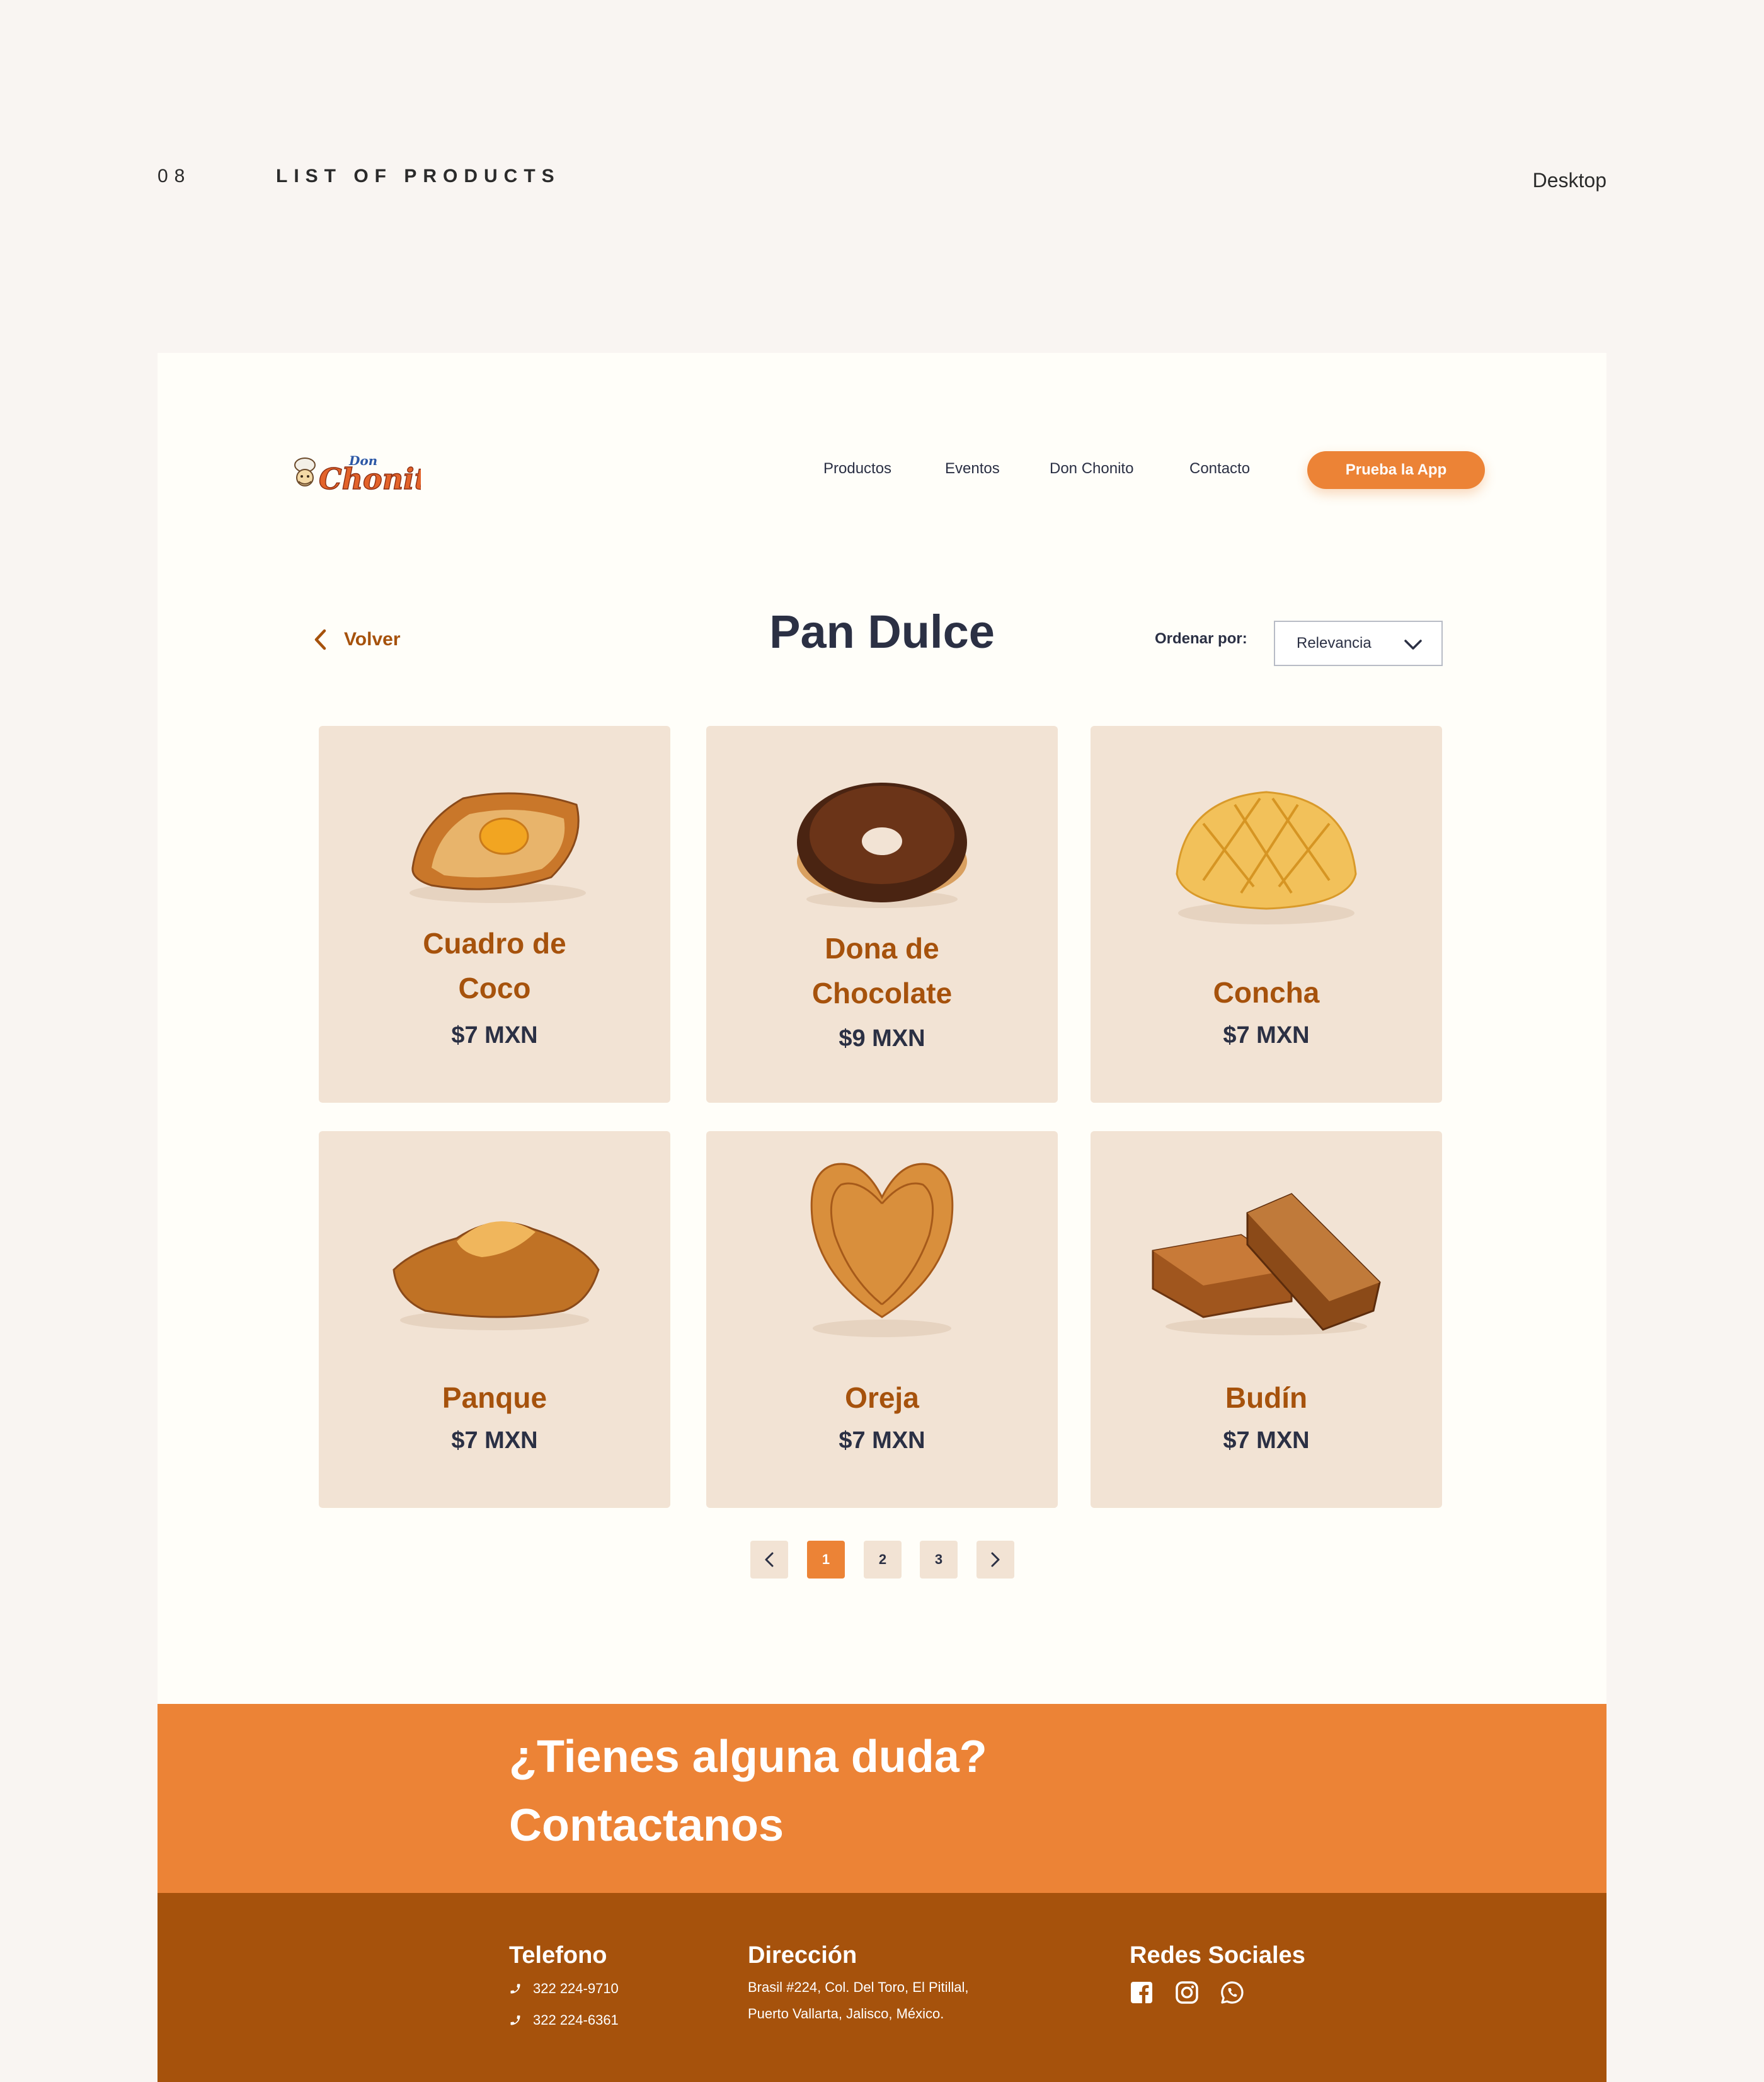 The height and width of the screenshot is (2082, 1764). What do you see at coordinates (826, 1560) in the screenshot?
I see `page-1-button: 1` at bounding box center [826, 1560].